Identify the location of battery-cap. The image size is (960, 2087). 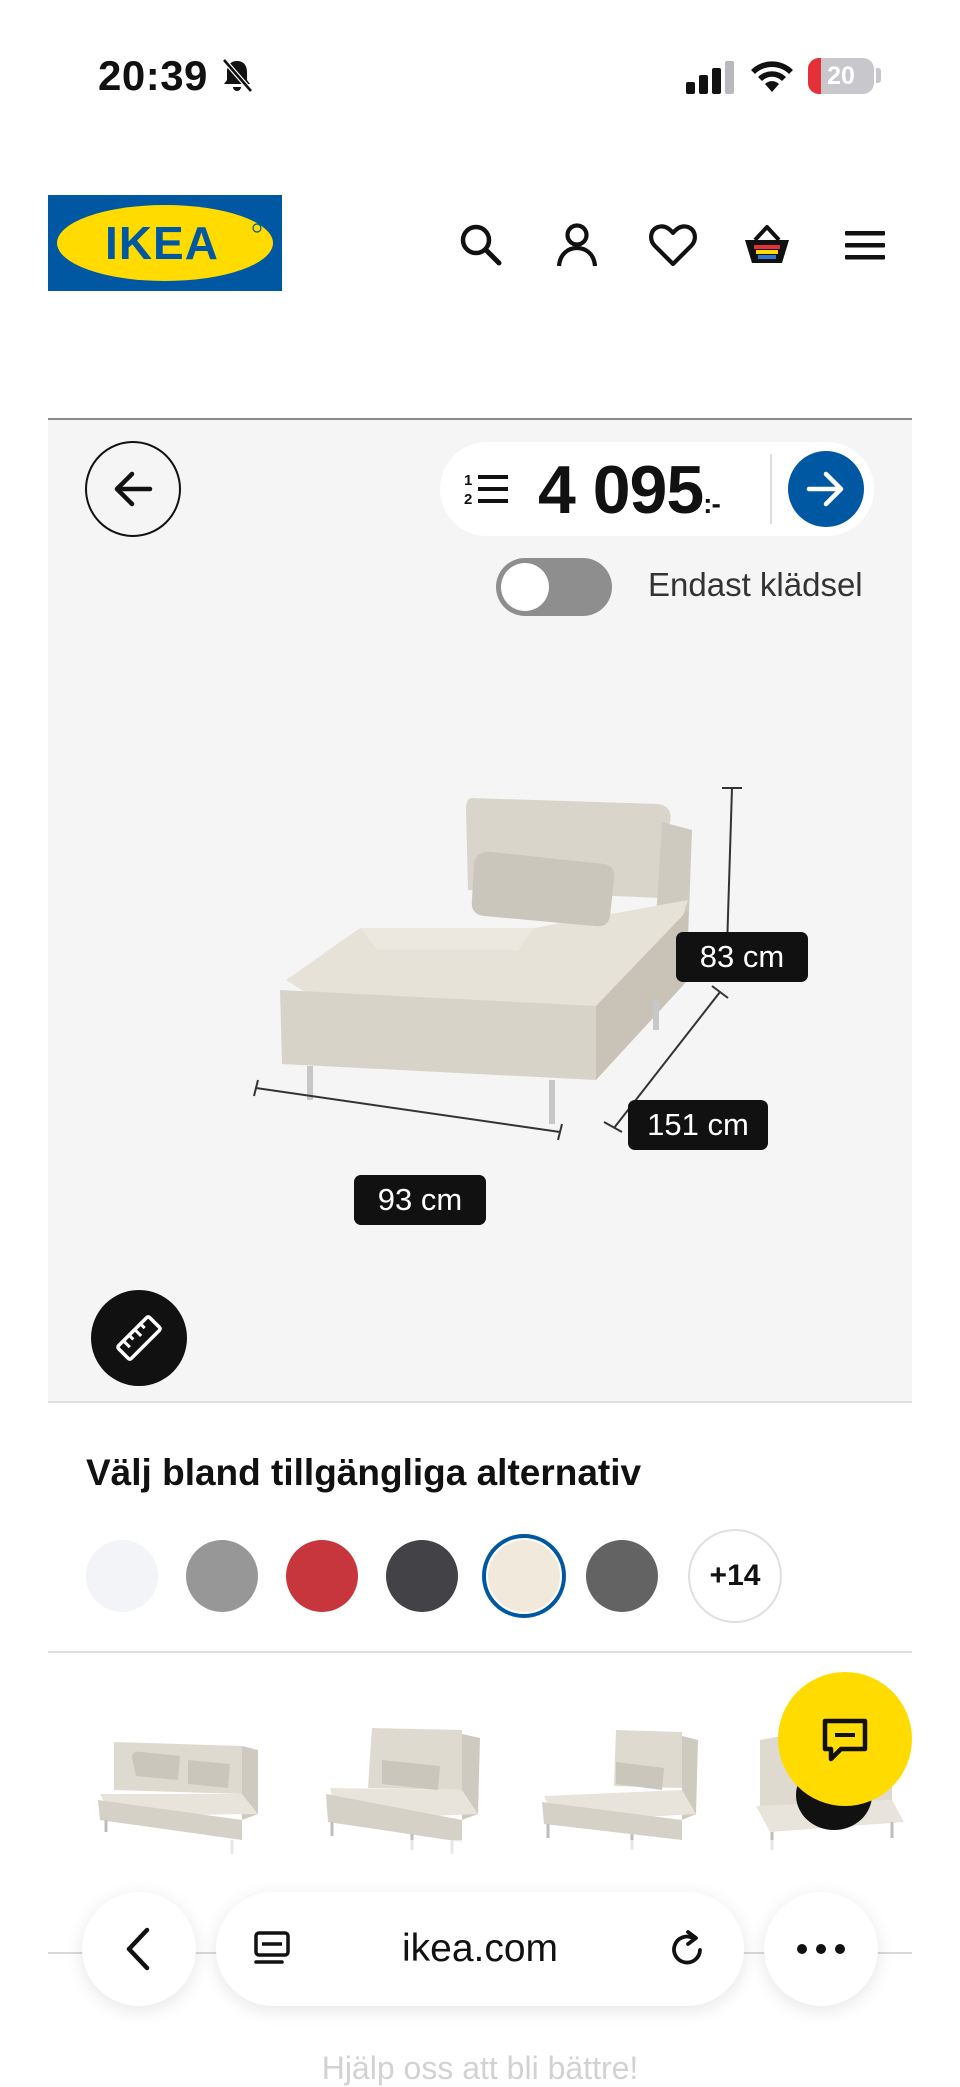
(878, 75).